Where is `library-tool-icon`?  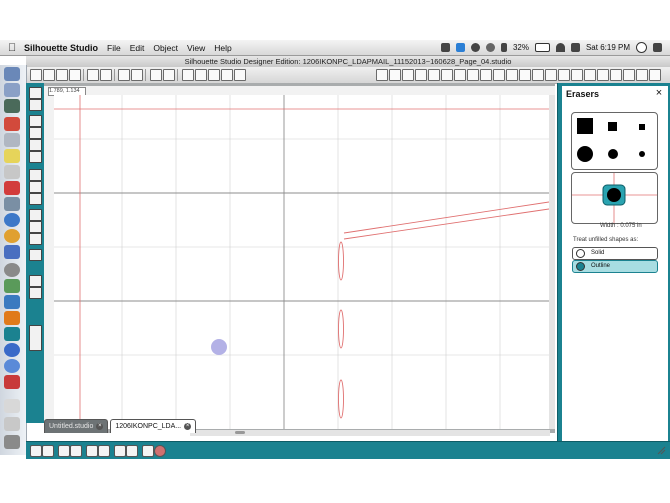
library-tool-icon is located at coordinates (35, 293).